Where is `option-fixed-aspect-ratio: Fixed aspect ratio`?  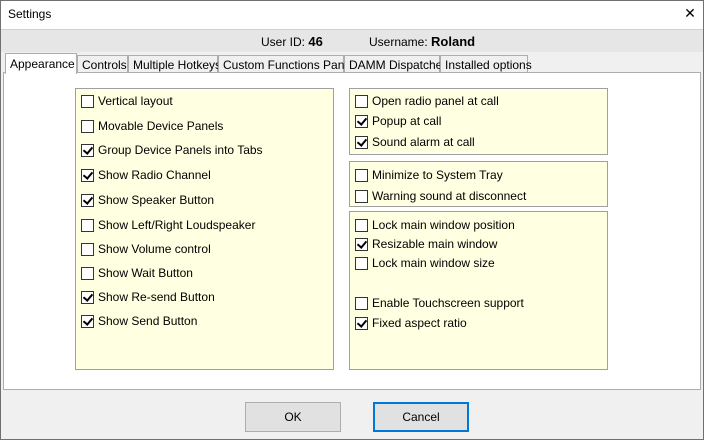 option-fixed-aspect-ratio: Fixed aspect ratio is located at coordinates (411, 323).